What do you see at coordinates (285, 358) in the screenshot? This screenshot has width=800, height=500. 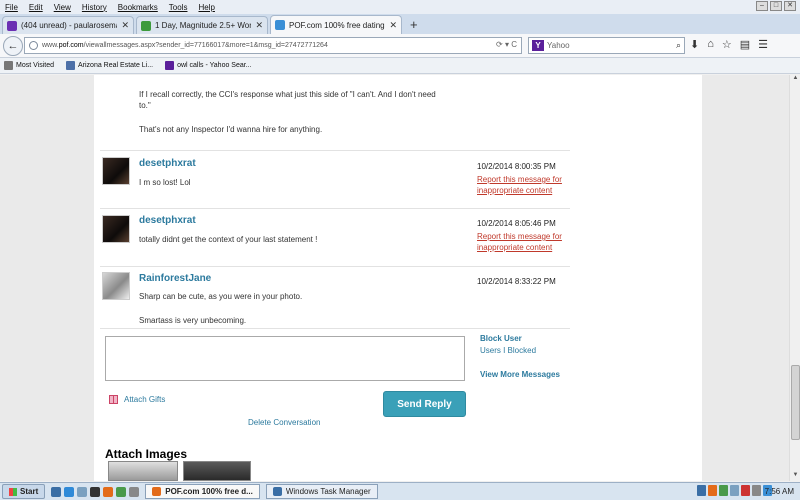 I see `reply-textarea` at bounding box center [285, 358].